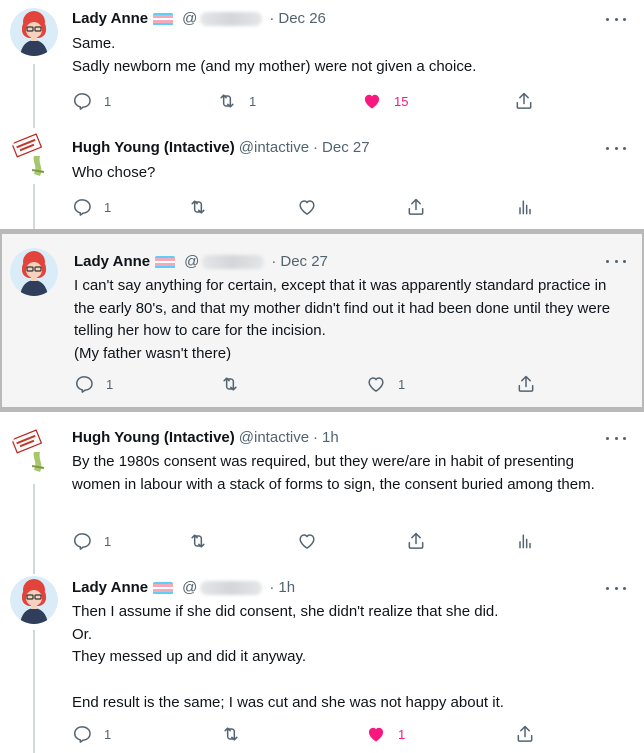 The width and height of the screenshot is (644, 753). I want to click on tweet-text: Who chose?, so click(114, 172).